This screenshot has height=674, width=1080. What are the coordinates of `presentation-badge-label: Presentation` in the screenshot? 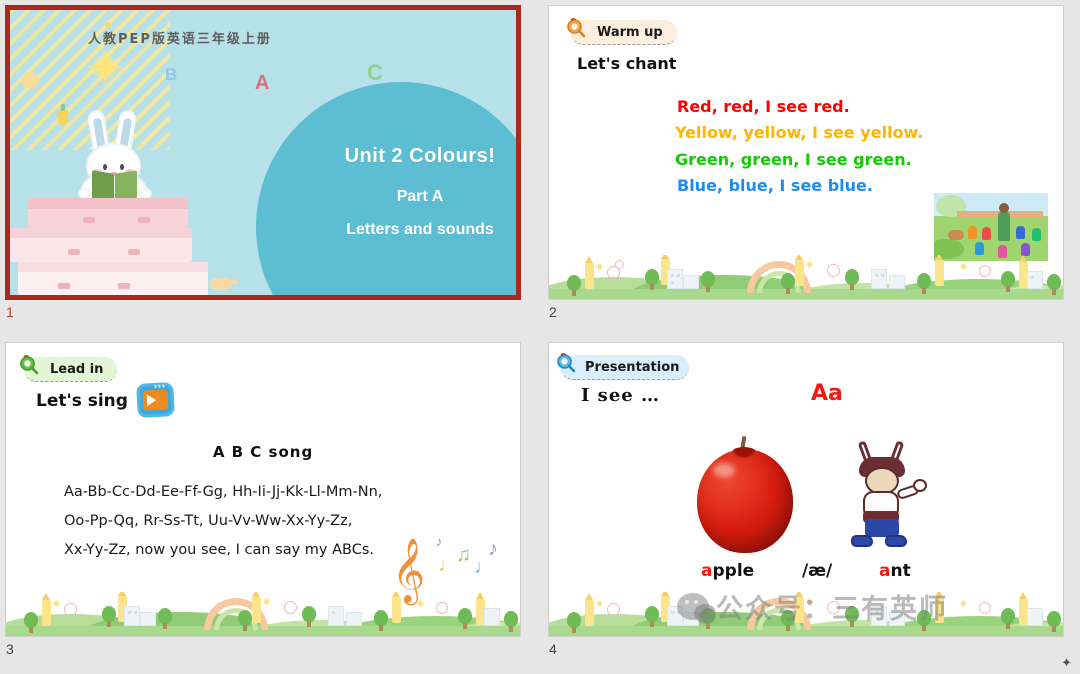 It's located at (632, 367).